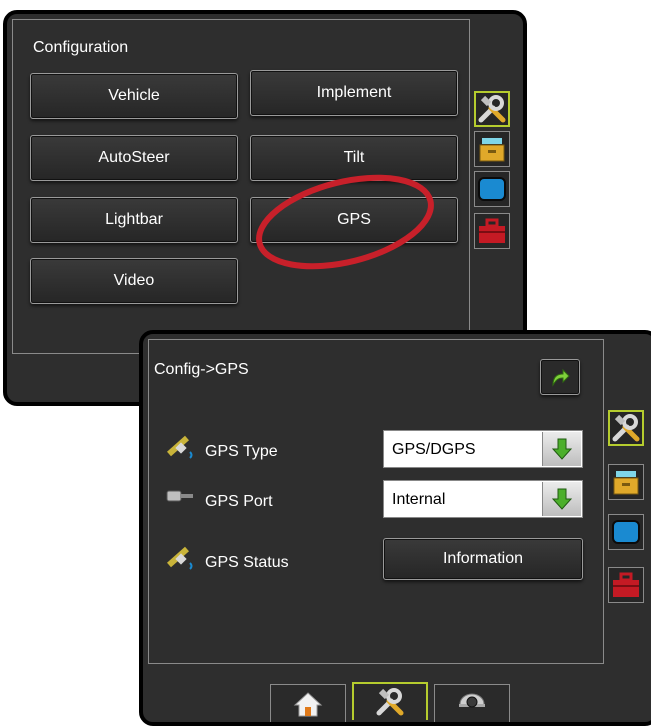 This screenshot has width=651, height=726. Describe the element at coordinates (241, 451) in the screenshot. I see `gps-type-label: GPS Type` at that location.